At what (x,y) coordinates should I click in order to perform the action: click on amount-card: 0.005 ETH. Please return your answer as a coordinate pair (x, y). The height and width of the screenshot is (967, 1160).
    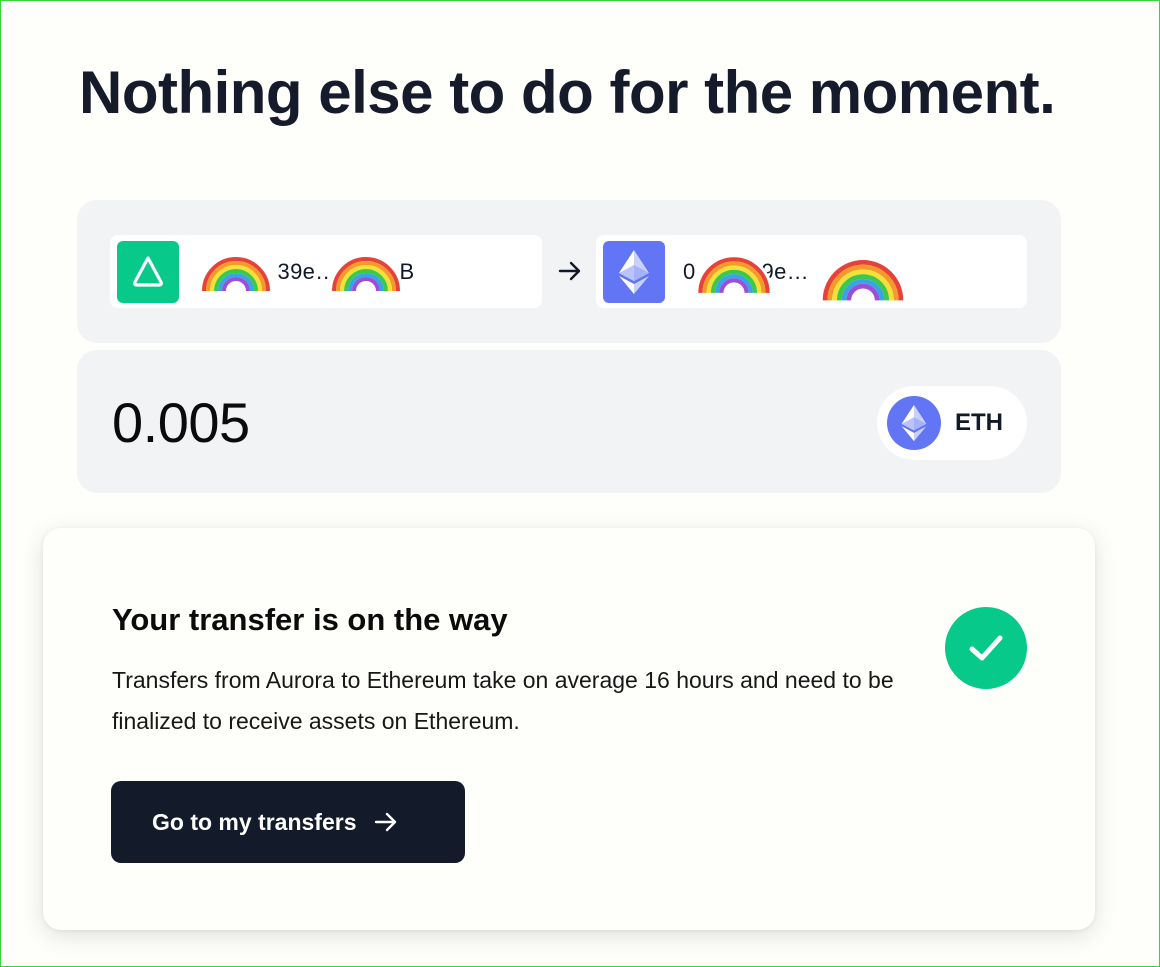
    Looking at the image, I should click on (569, 421).